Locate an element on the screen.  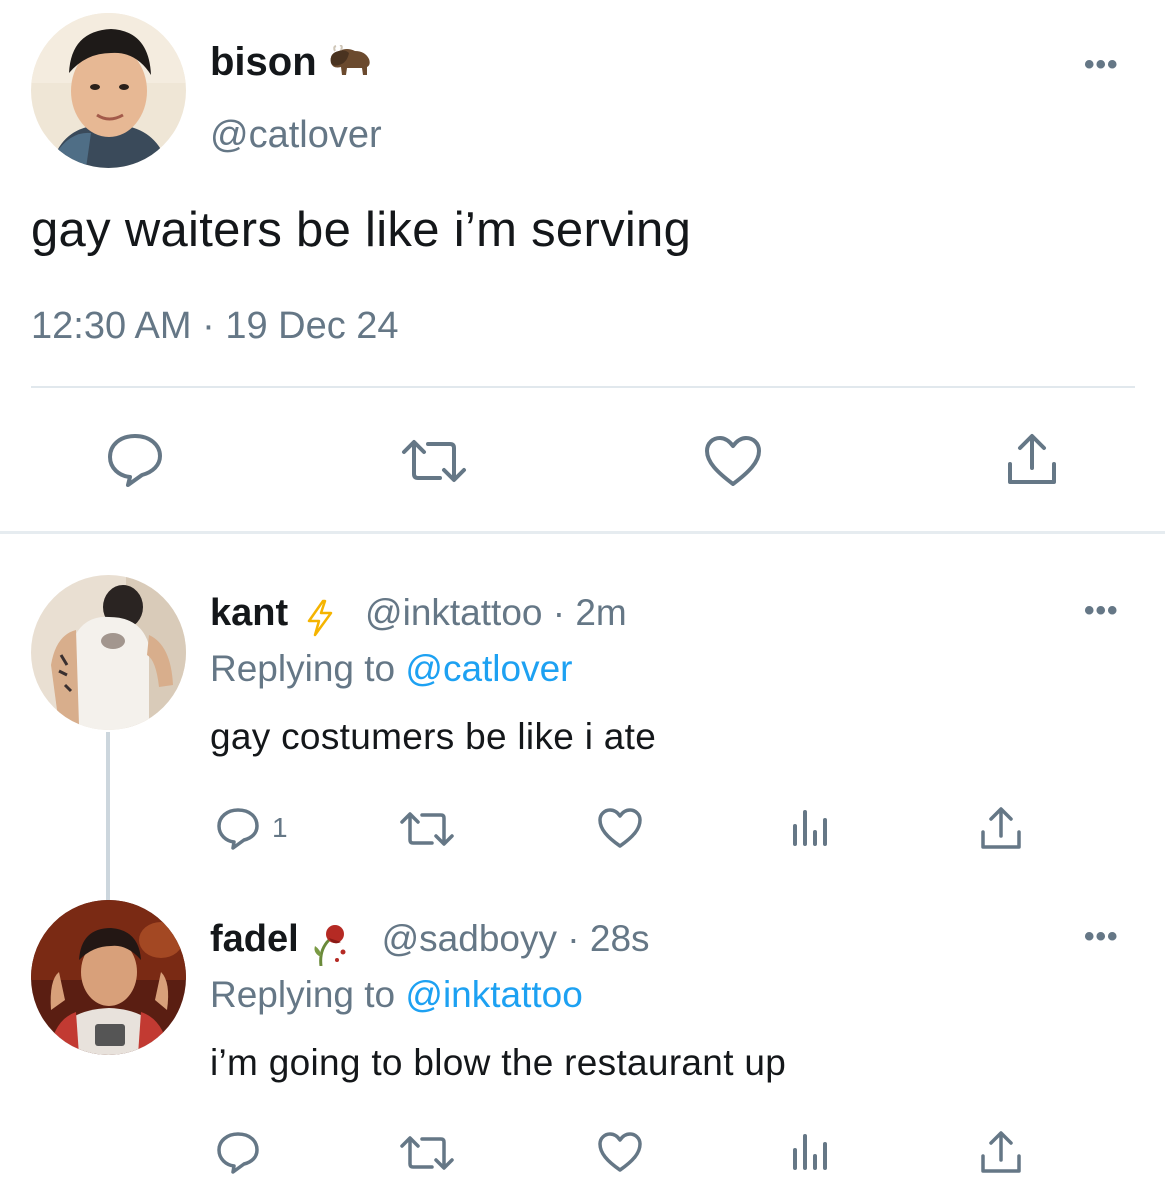
main-tweet-timestamp: 12:30 AM · 19 Dec 24 is located at coordinates (215, 326).